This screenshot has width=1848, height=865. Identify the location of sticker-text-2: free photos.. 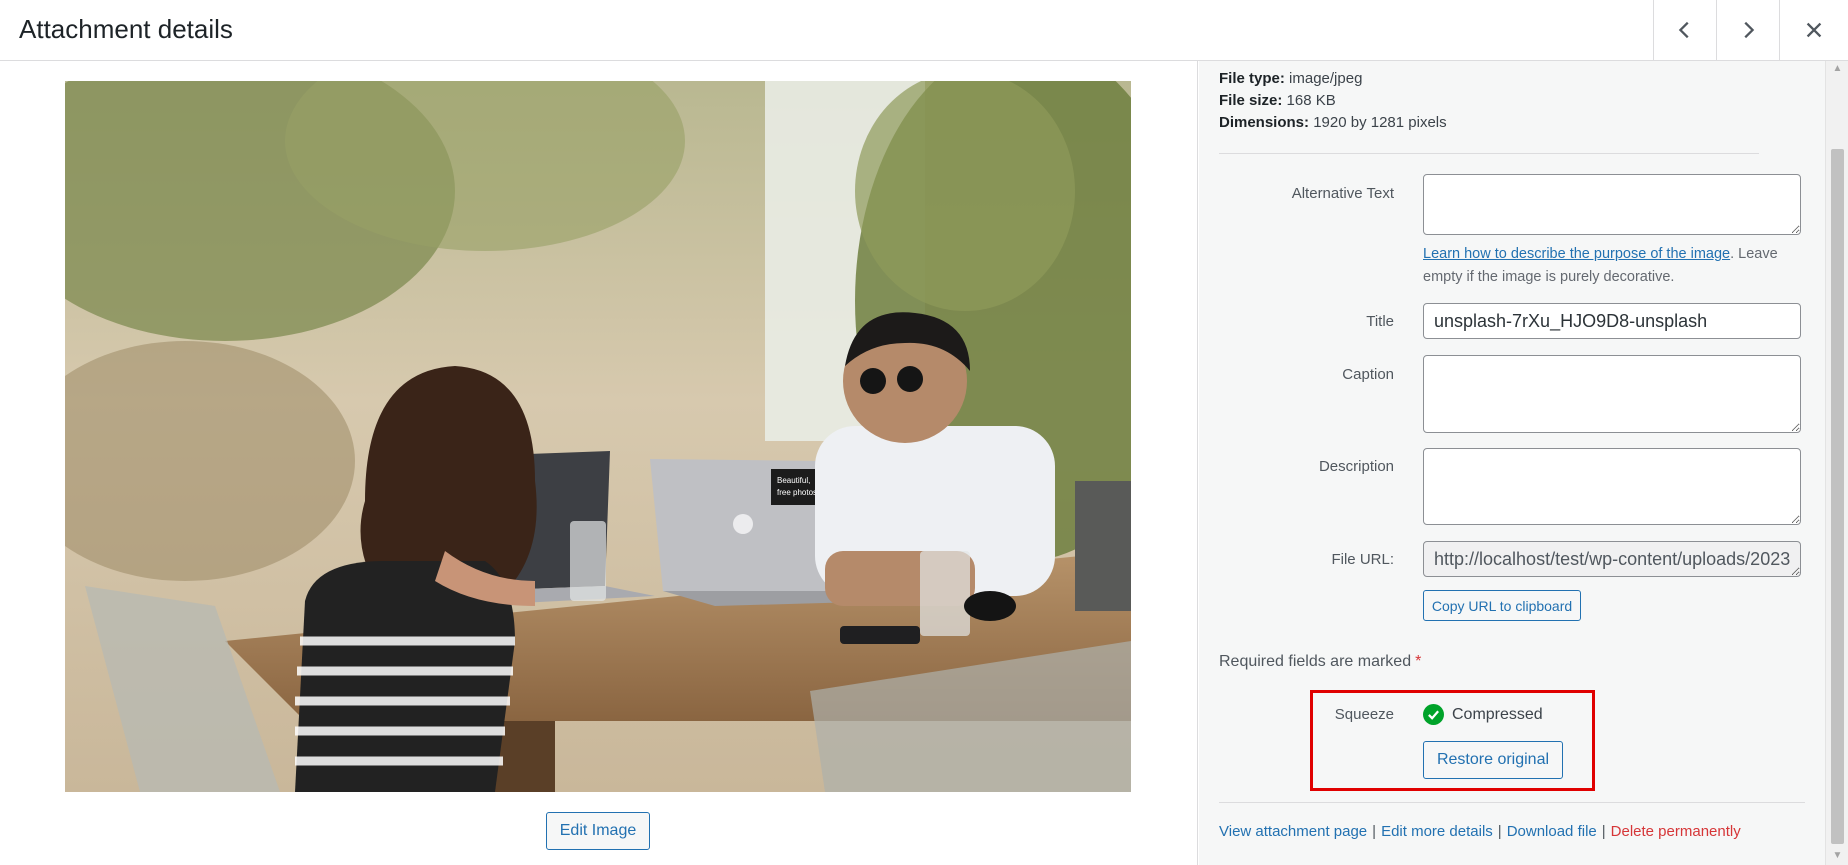
(798, 492).